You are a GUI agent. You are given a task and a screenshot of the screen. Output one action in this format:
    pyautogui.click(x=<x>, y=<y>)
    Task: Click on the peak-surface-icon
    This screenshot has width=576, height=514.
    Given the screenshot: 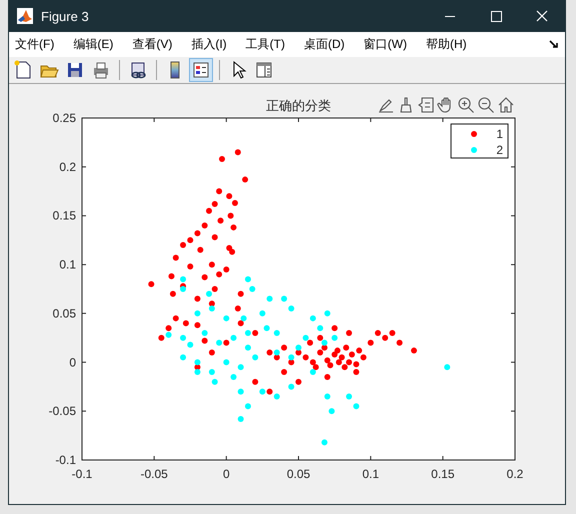 What is the action you would take?
    pyautogui.click(x=25, y=16)
    